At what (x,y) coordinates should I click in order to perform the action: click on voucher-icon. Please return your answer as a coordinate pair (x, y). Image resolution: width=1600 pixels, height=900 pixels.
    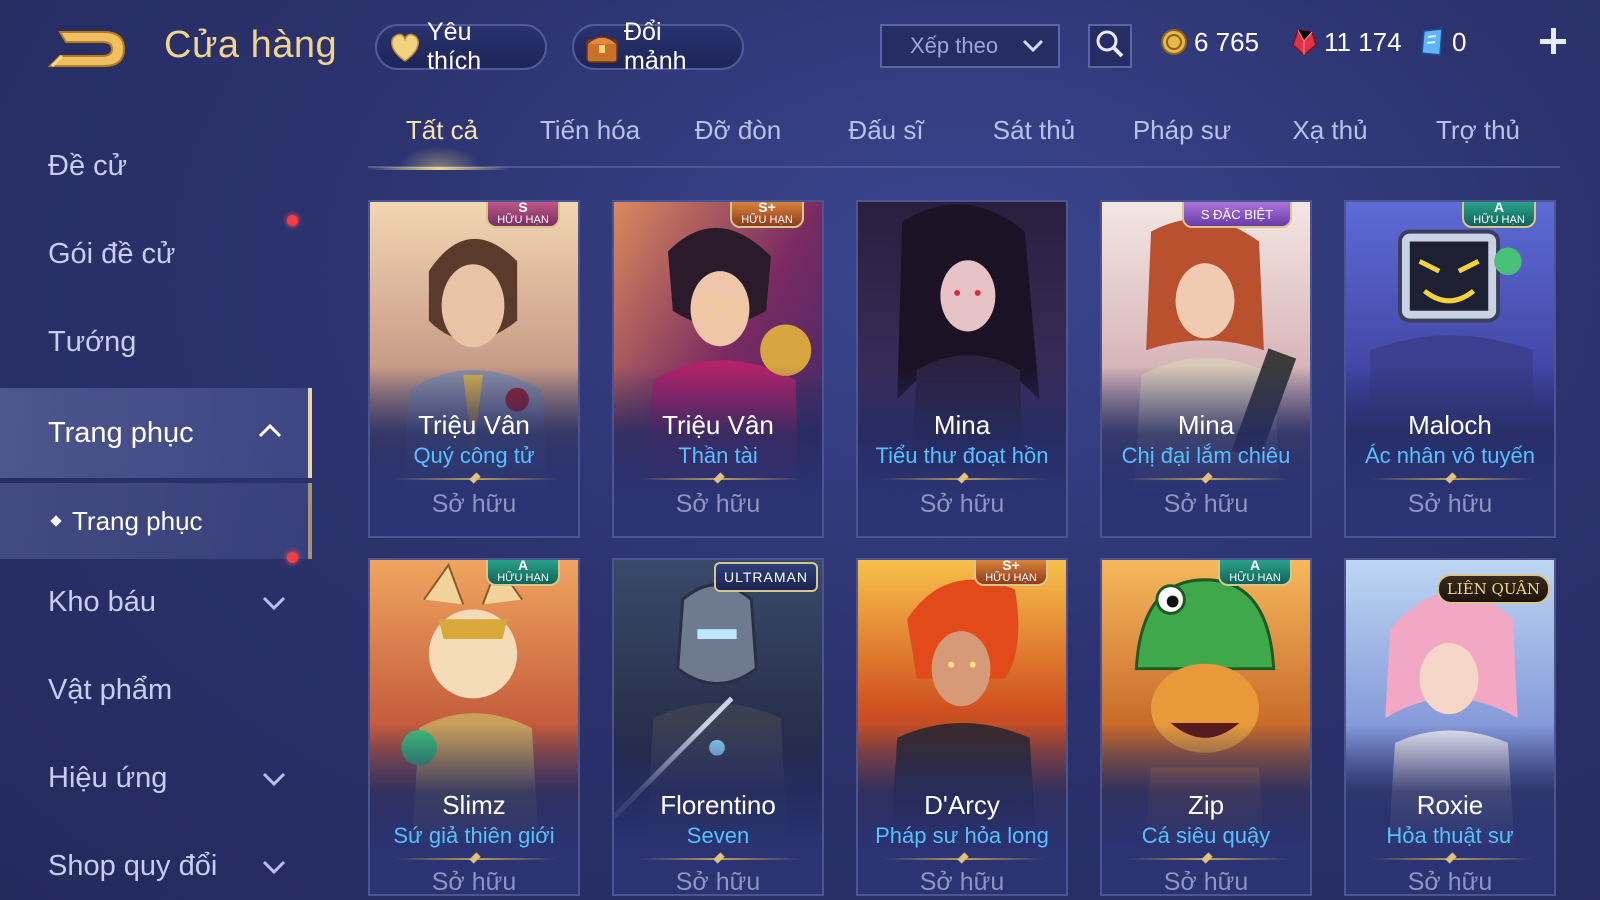
    Looking at the image, I should click on (1432, 42).